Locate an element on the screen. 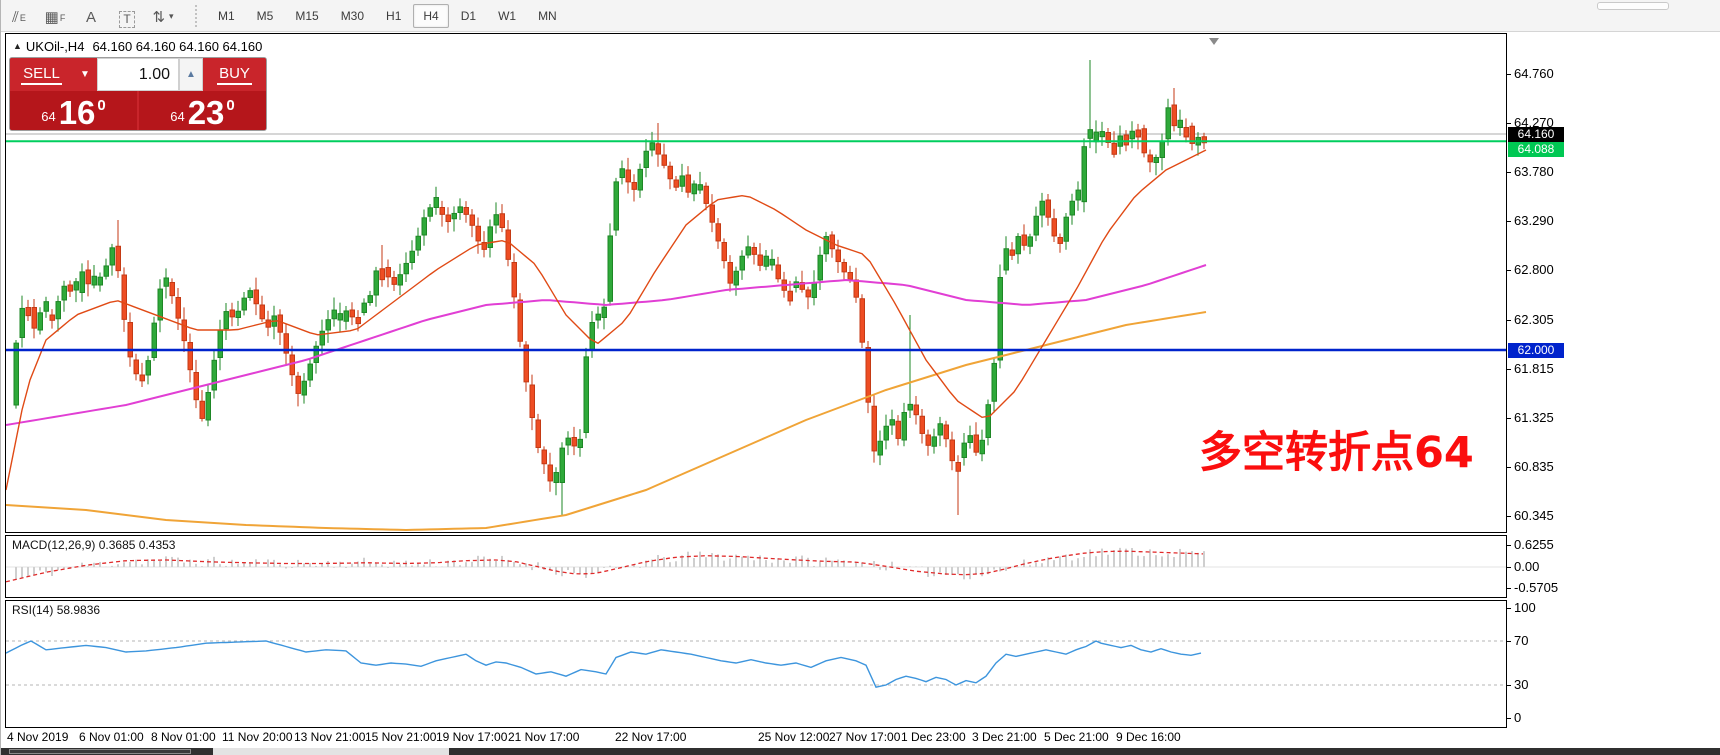 The image size is (1720, 755). time-axis-label: 9 Dec 16:00 is located at coordinates (1148, 737).